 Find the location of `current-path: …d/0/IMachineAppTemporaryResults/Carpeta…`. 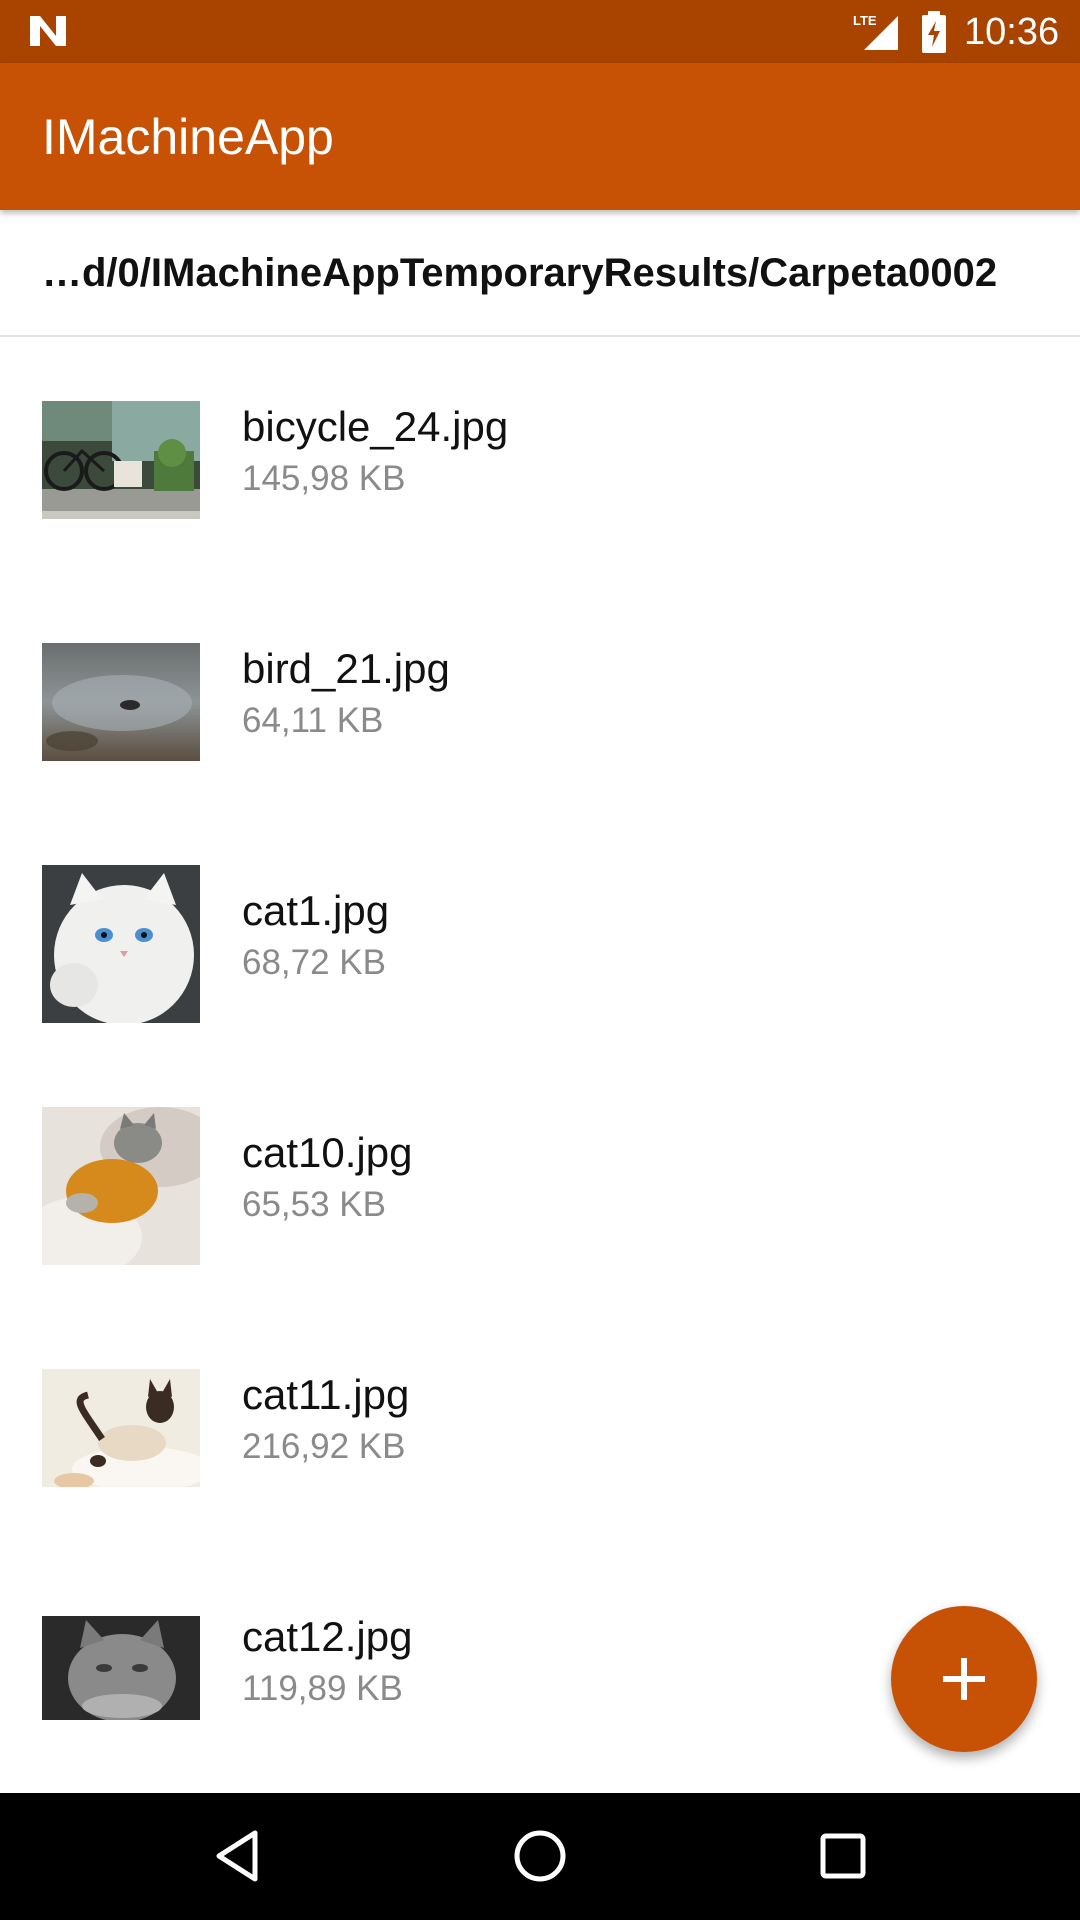

current-path: …d/0/IMachineAppTemporaryResults/Carpeta… is located at coordinates (520, 273).